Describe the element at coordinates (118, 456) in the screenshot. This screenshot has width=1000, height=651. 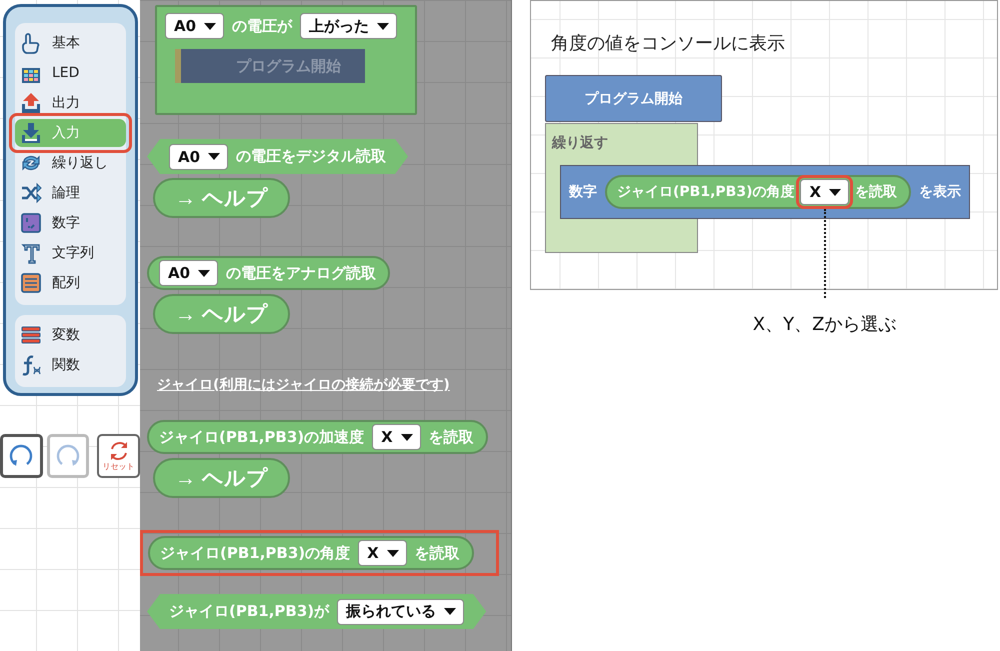
I see `reset-button: リセット` at that location.